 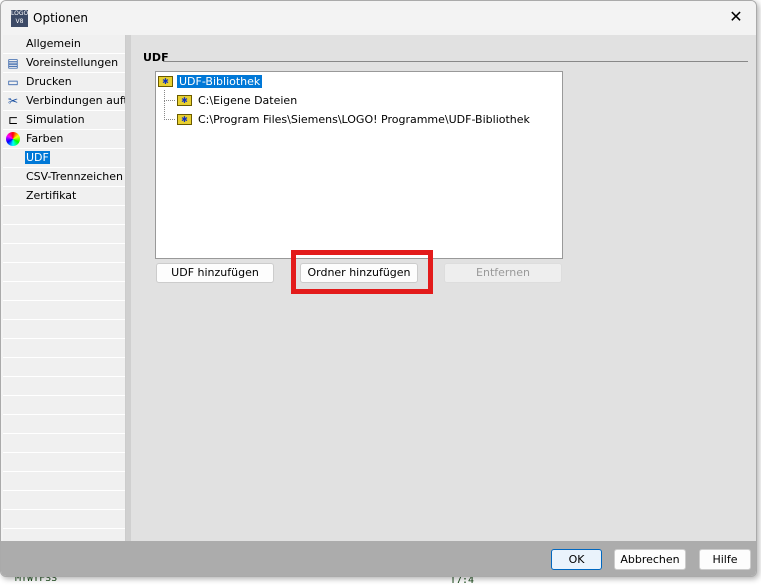 I want to click on printer-icon: ▭, so click(x=13, y=82).